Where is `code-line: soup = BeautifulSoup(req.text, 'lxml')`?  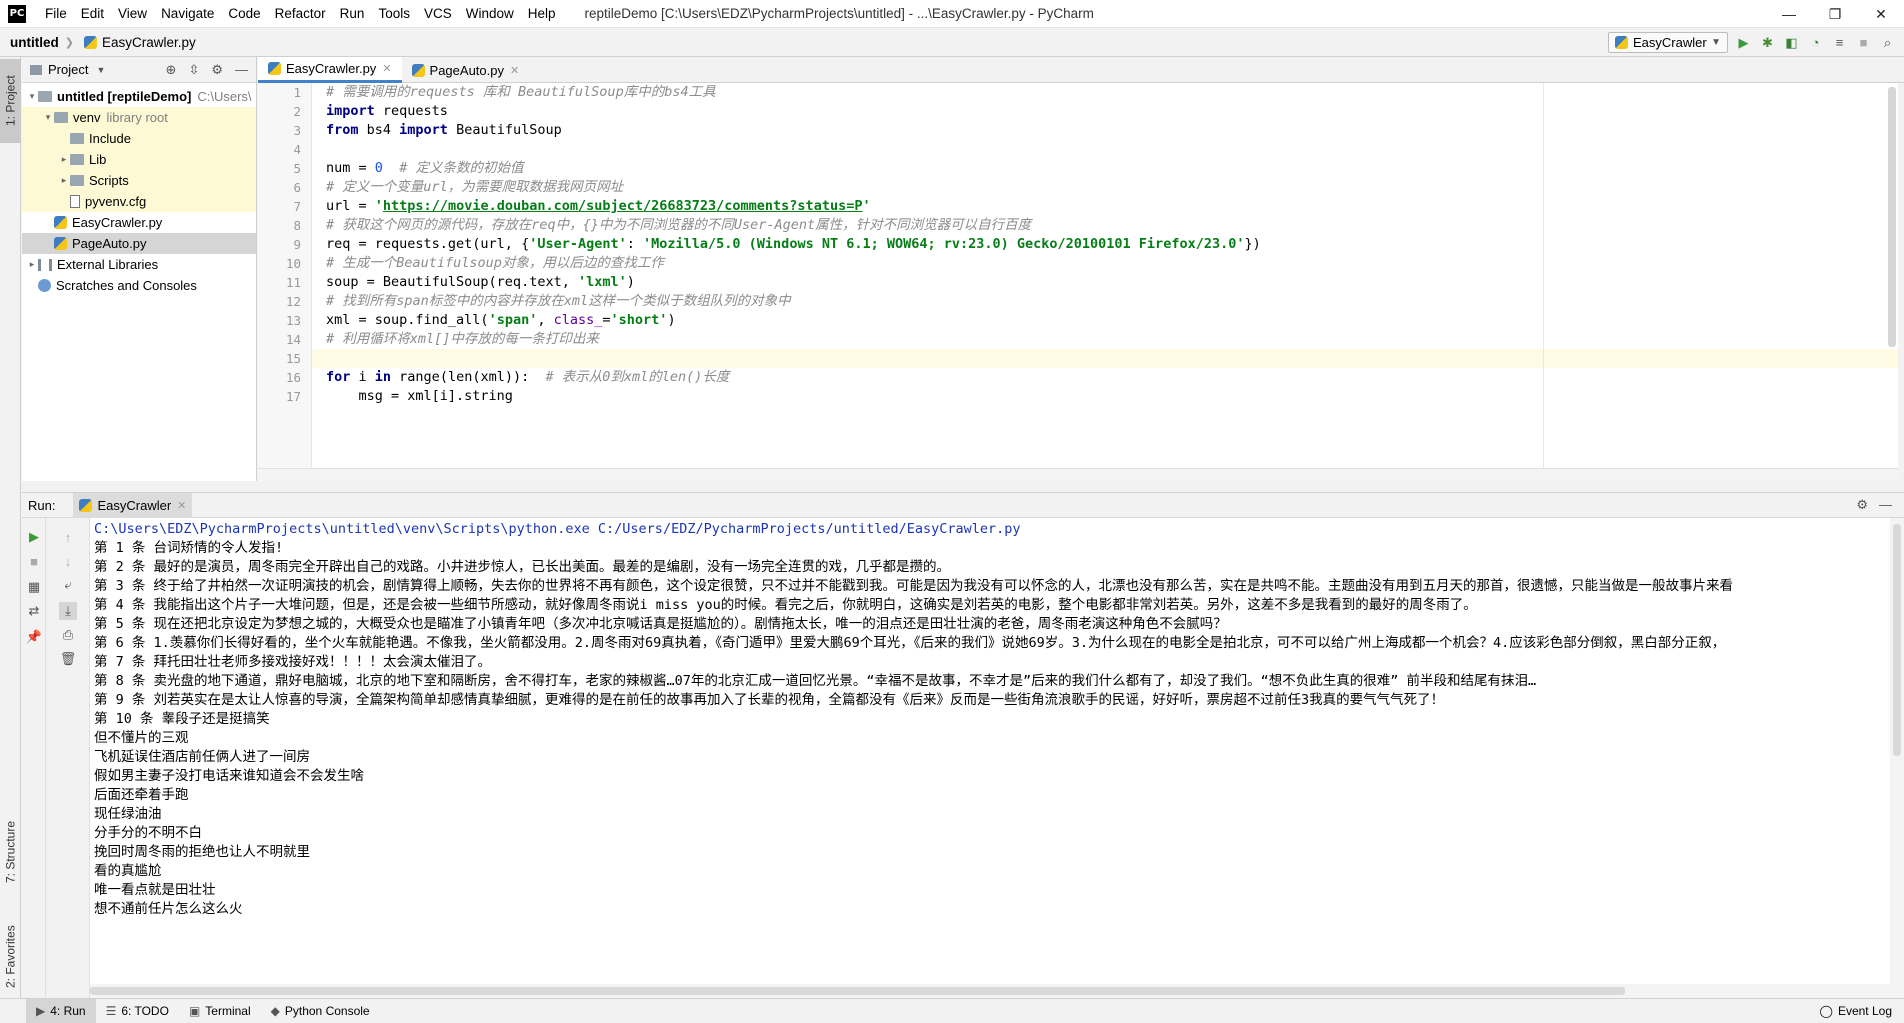
code-line: soup = BeautifulSoup(req.text, 'lxml') is located at coordinates (480, 282).